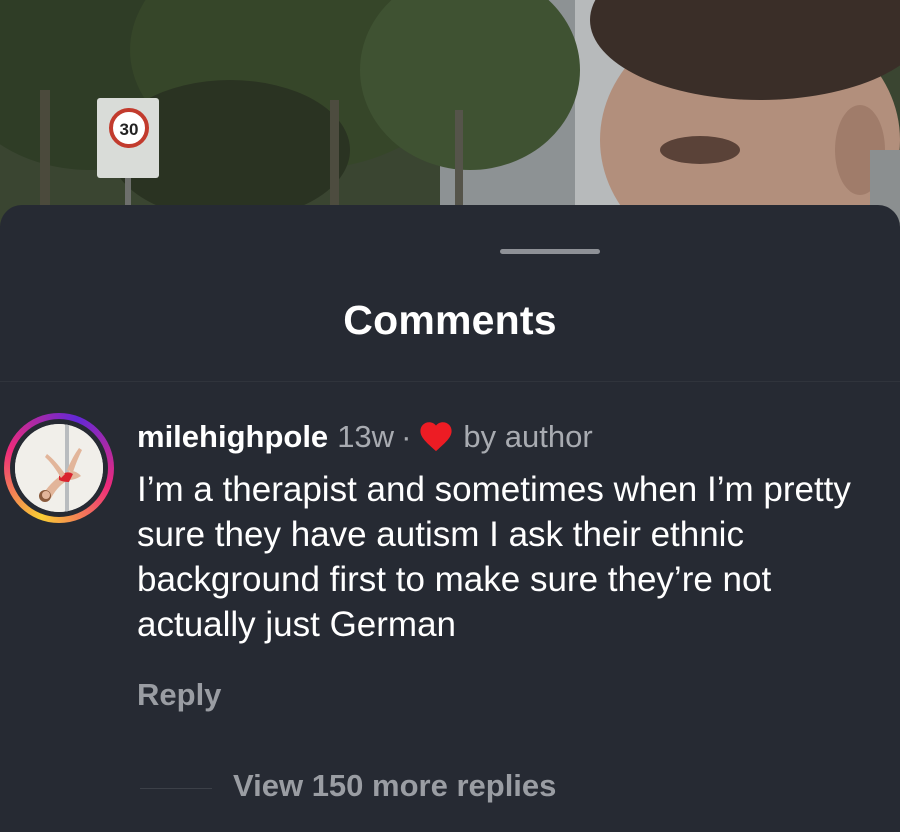 The image size is (900, 832). Describe the element at coordinates (394, 786) in the screenshot. I see `view-more-replies-button: View 150 more replies` at that location.